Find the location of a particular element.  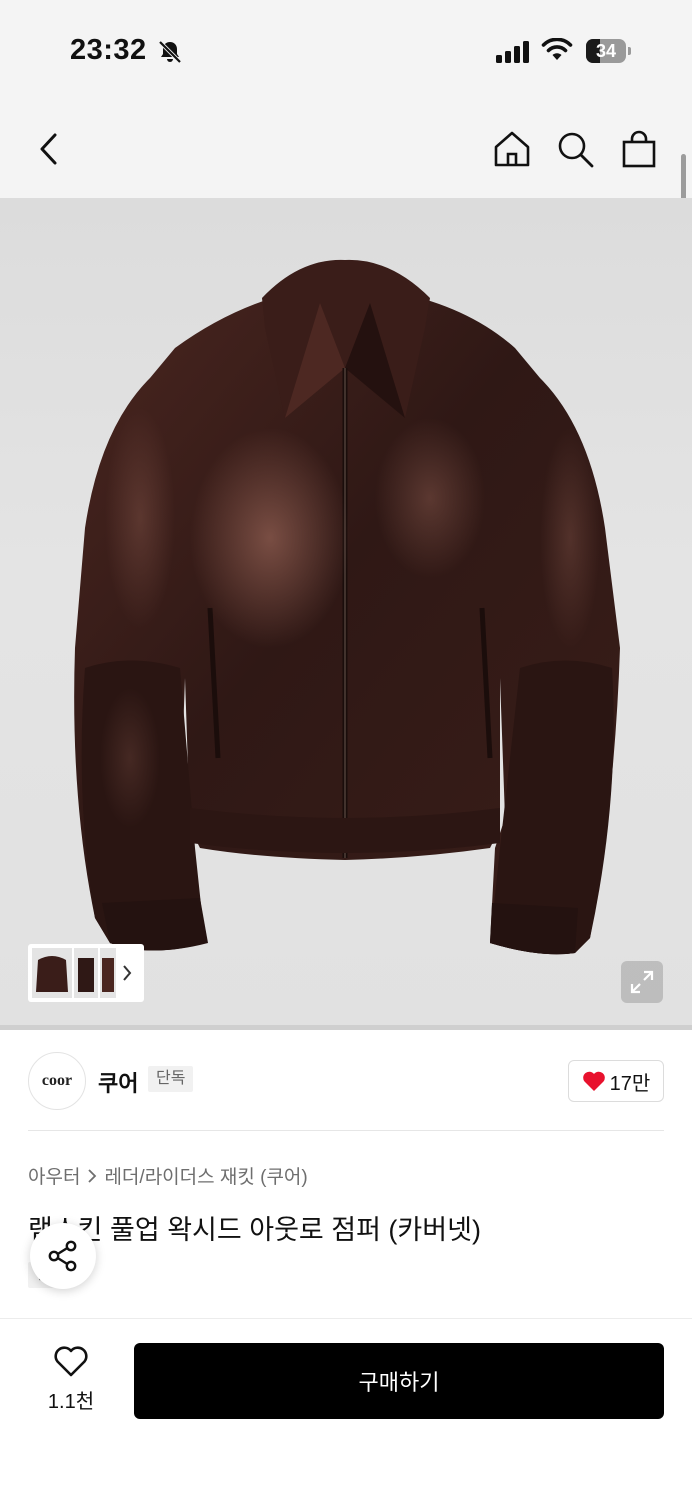

brand-like-button: 17만 is located at coordinates (616, 1081).